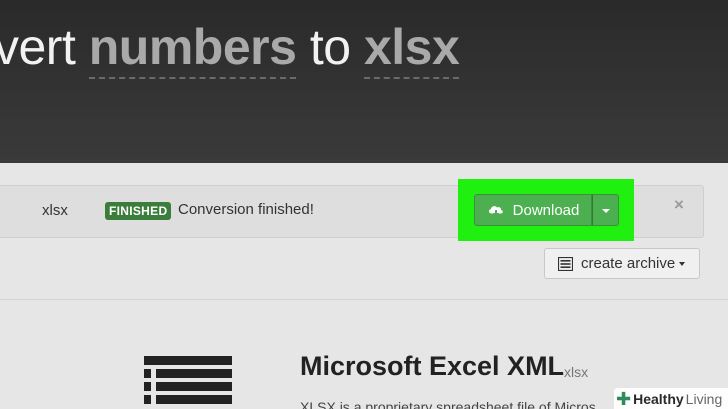  What do you see at coordinates (658, 398) in the screenshot?
I see `watermark-part1: Healthy` at bounding box center [658, 398].